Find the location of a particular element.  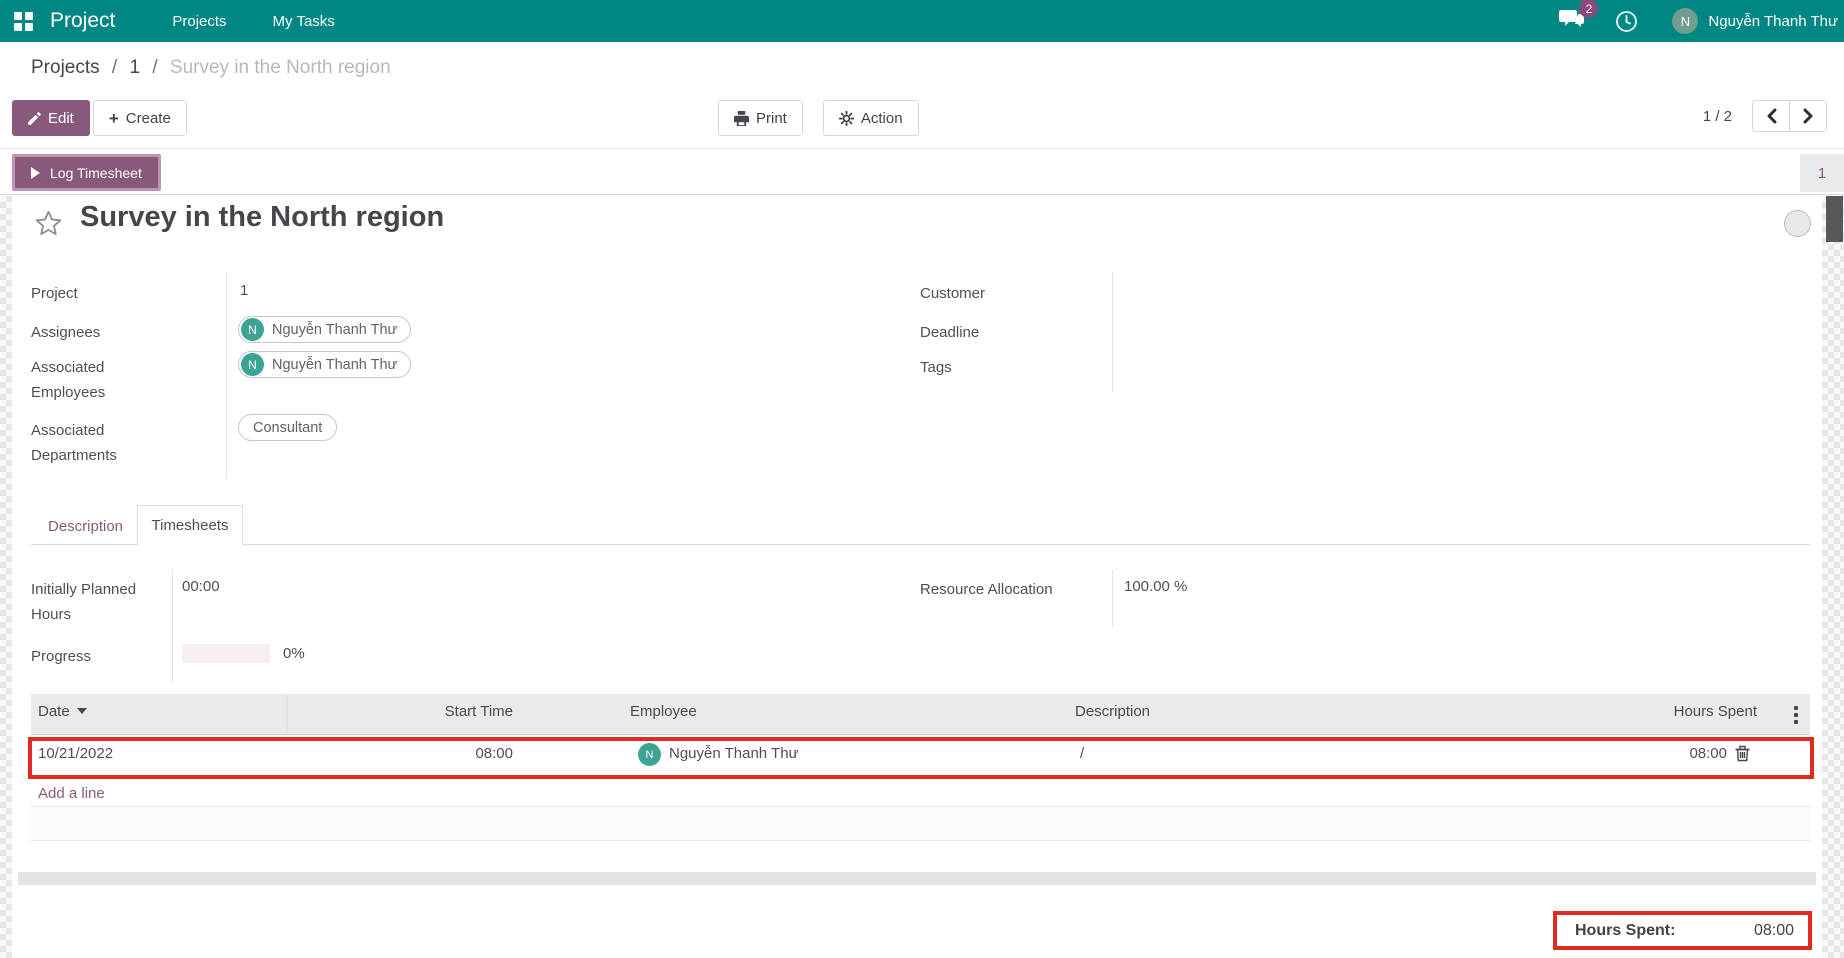

sort-desc-icon is located at coordinates (81, 711).